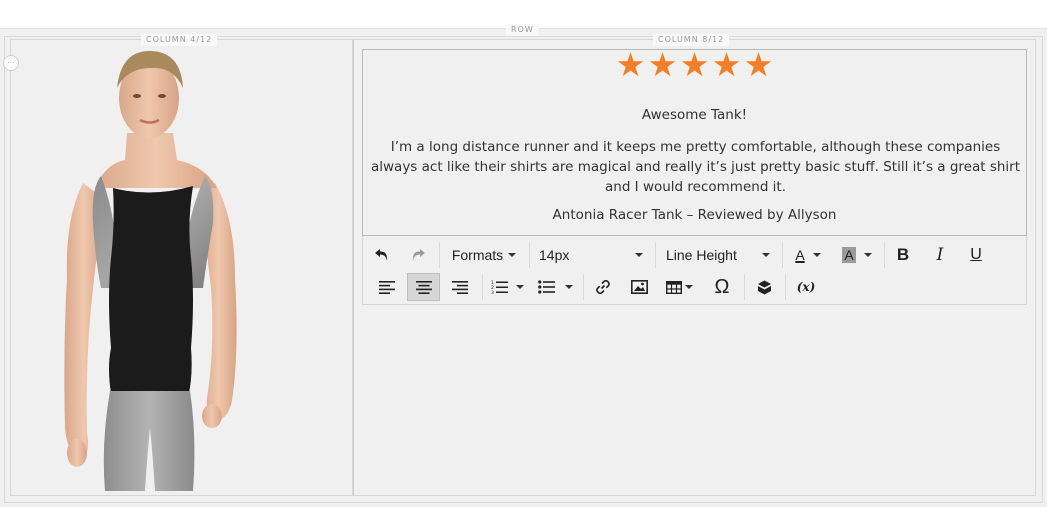  What do you see at coordinates (691, 40) in the screenshot?
I see `column-8-tag: COLUMN 8/12` at bounding box center [691, 40].